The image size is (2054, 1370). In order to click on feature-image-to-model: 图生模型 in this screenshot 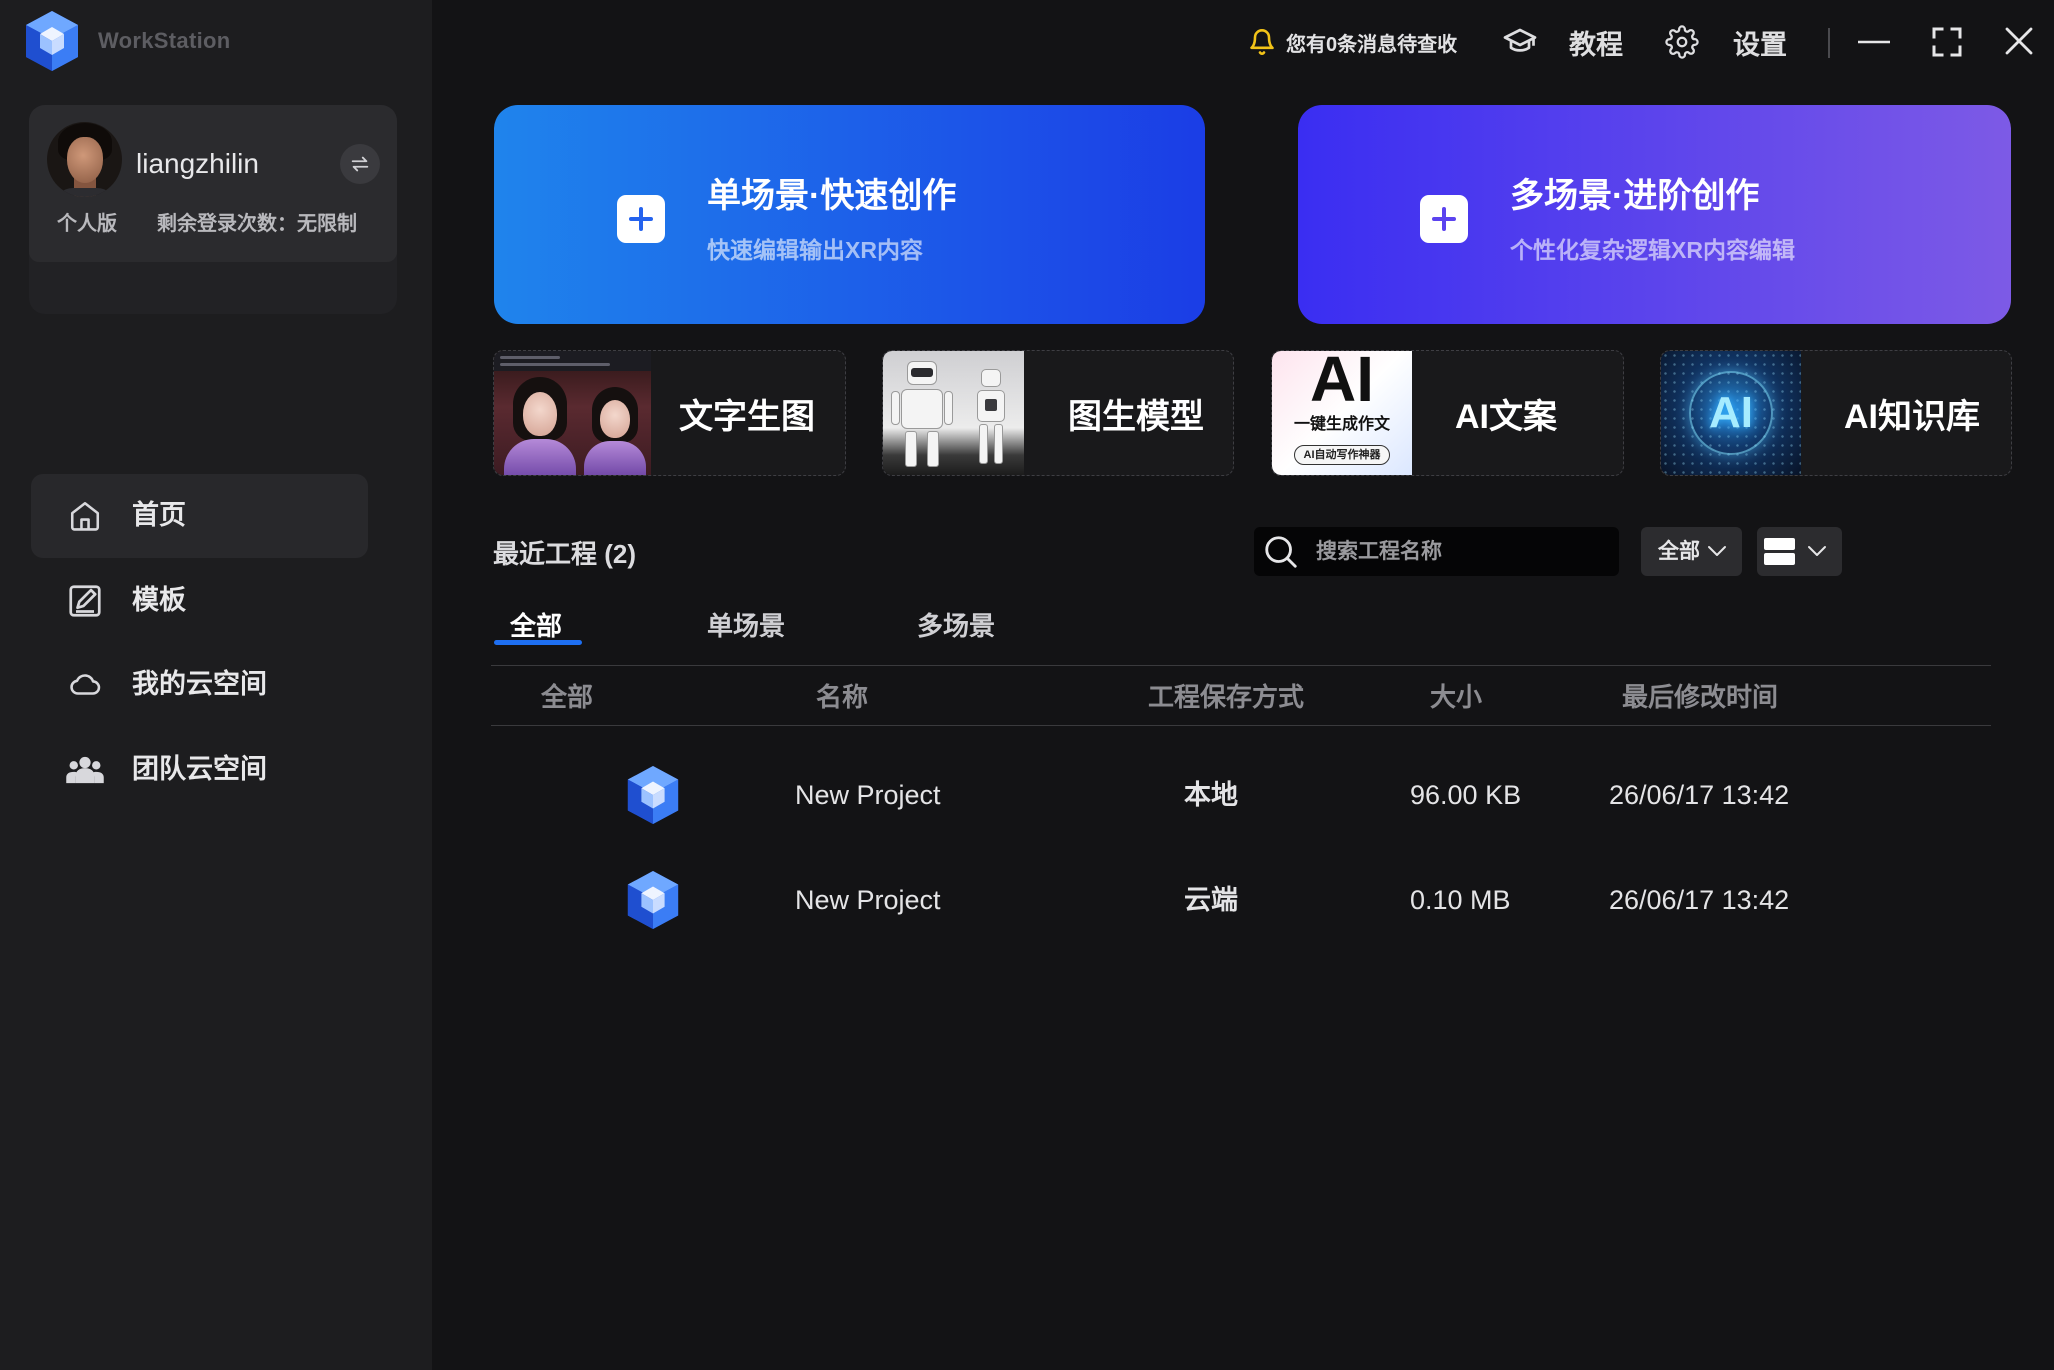, I will do `click(1058, 413)`.